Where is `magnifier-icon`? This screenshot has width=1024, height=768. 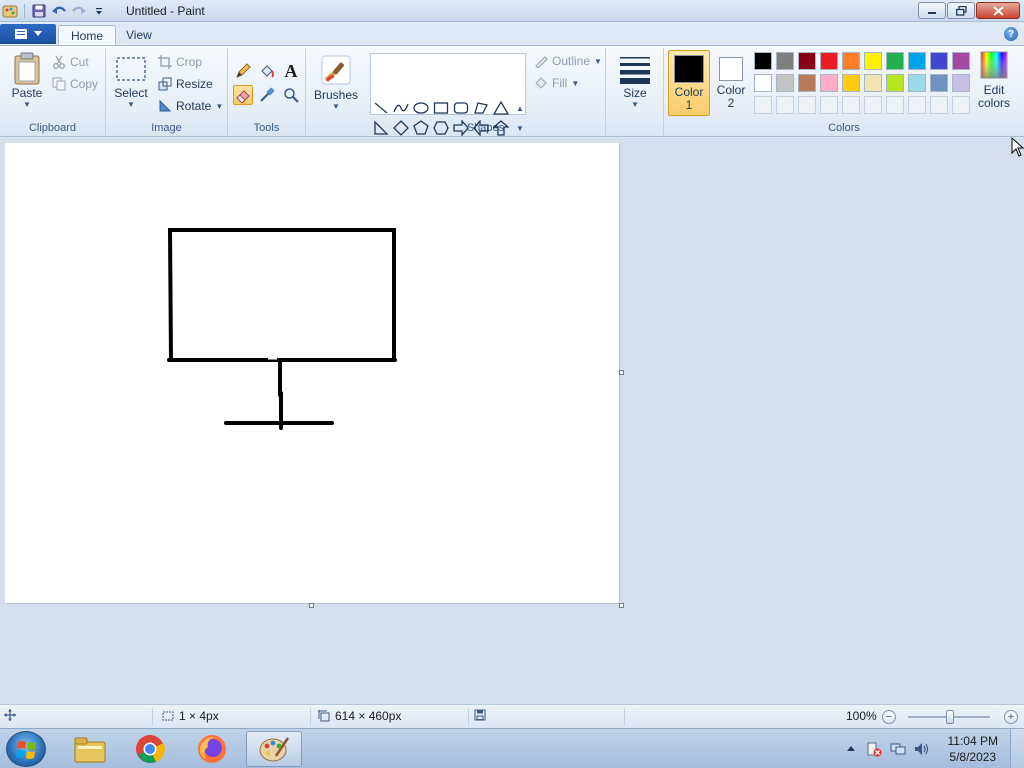
magnifier-icon is located at coordinates (291, 95).